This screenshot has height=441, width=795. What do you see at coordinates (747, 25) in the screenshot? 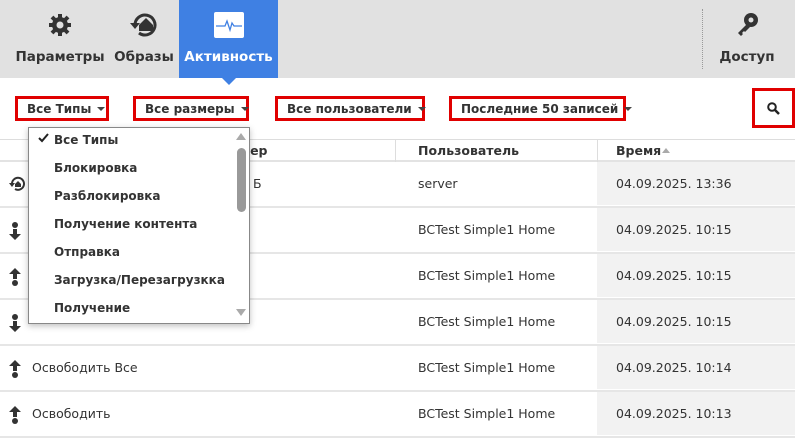
I see `key-icon` at bounding box center [747, 25].